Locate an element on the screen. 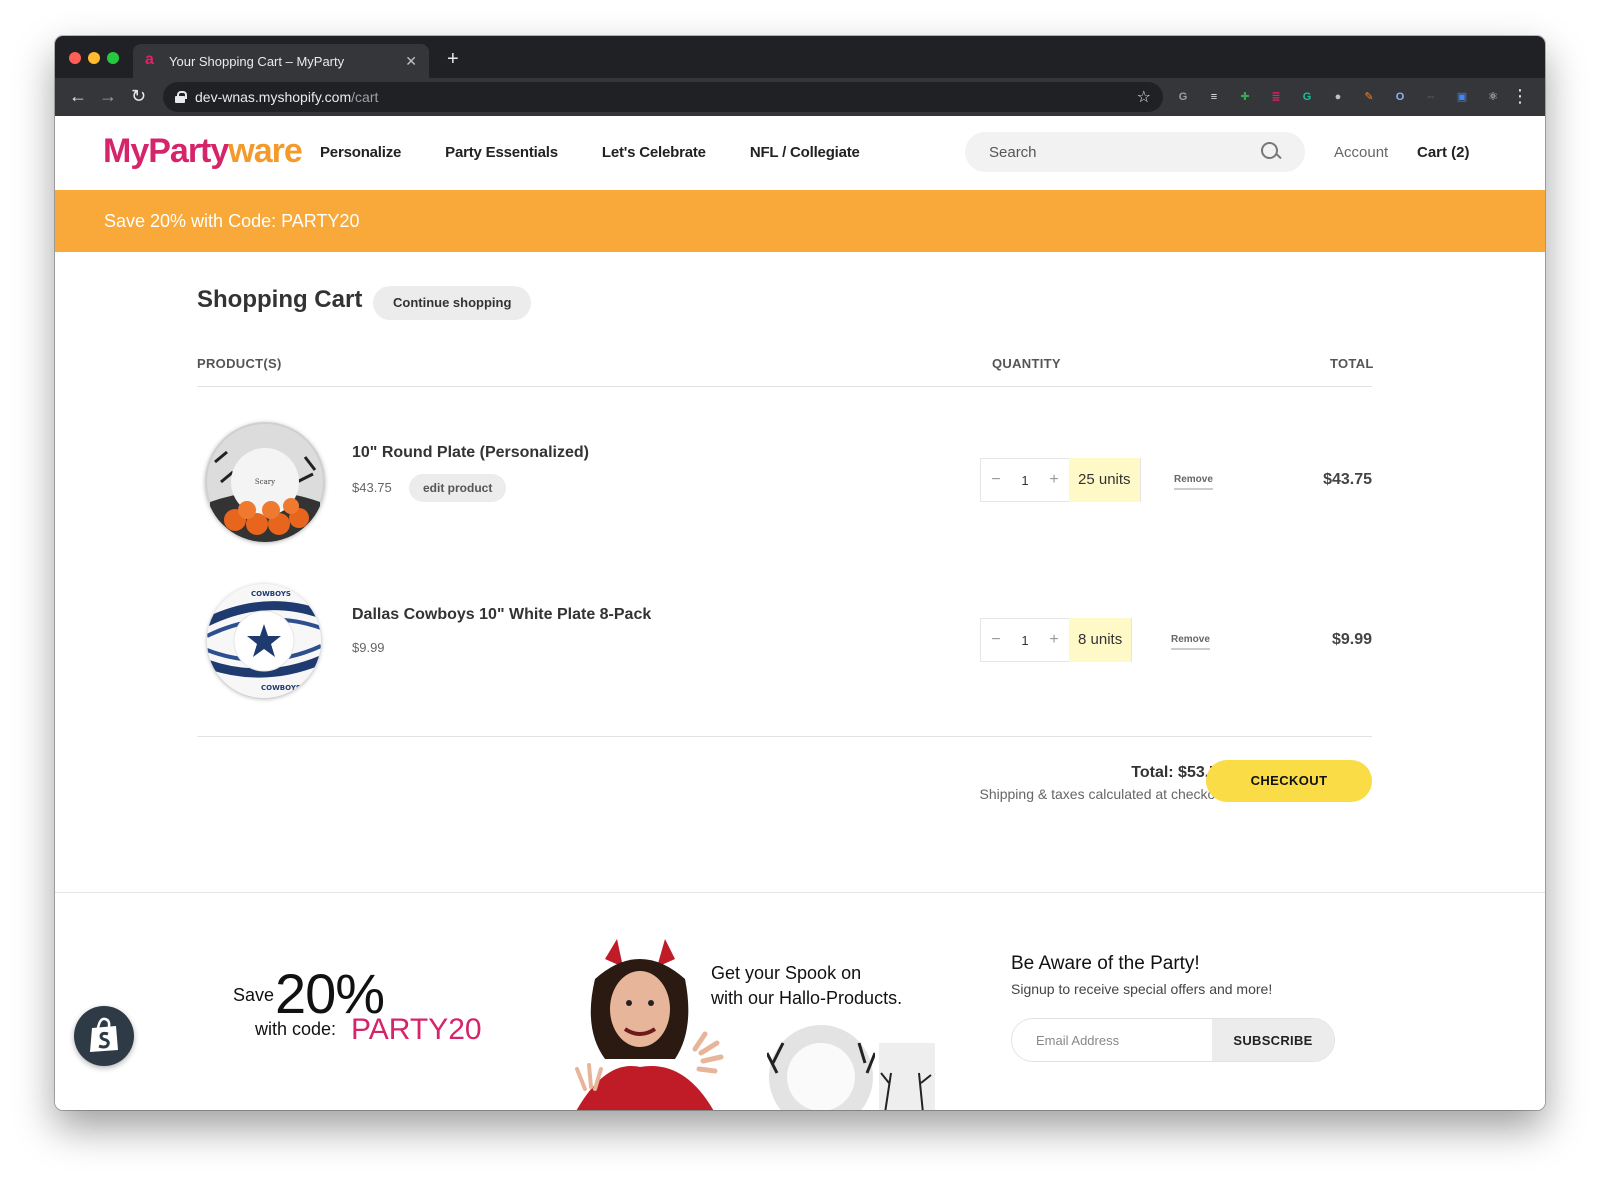 Image resolution: width=1601 pixels, height=1182 pixels. search-input: Search is located at coordinates (1135, 152).